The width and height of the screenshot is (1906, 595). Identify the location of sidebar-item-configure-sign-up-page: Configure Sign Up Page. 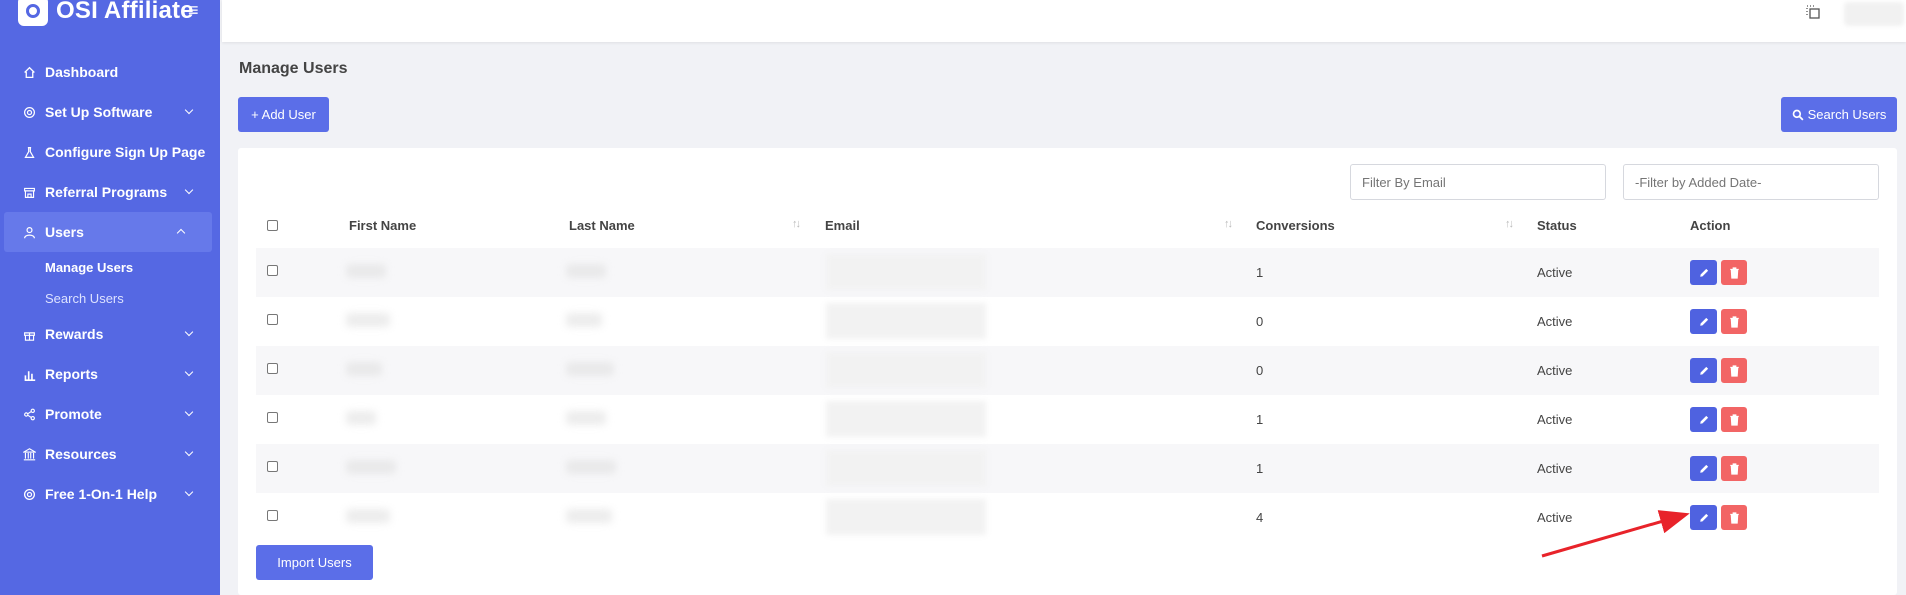
(110, 152).